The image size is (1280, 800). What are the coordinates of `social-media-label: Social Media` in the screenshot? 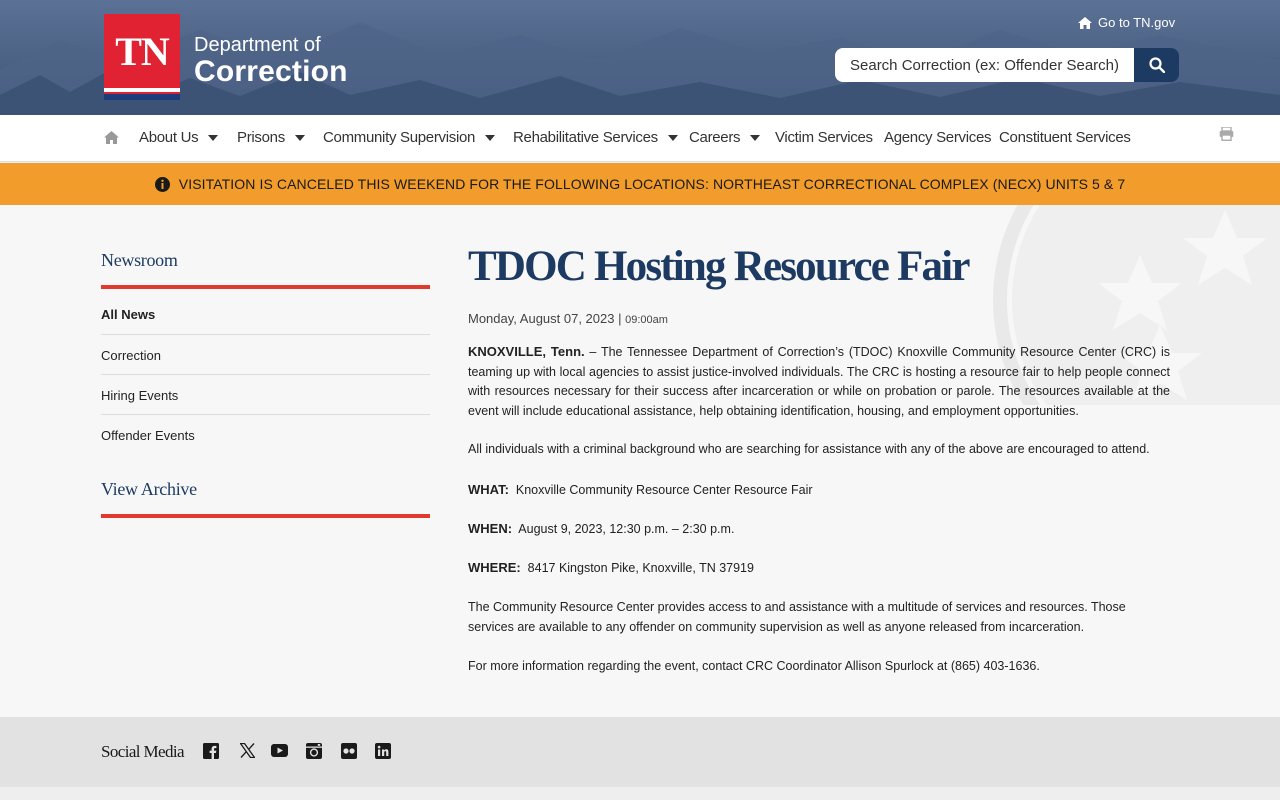 It's located at (143, 751).